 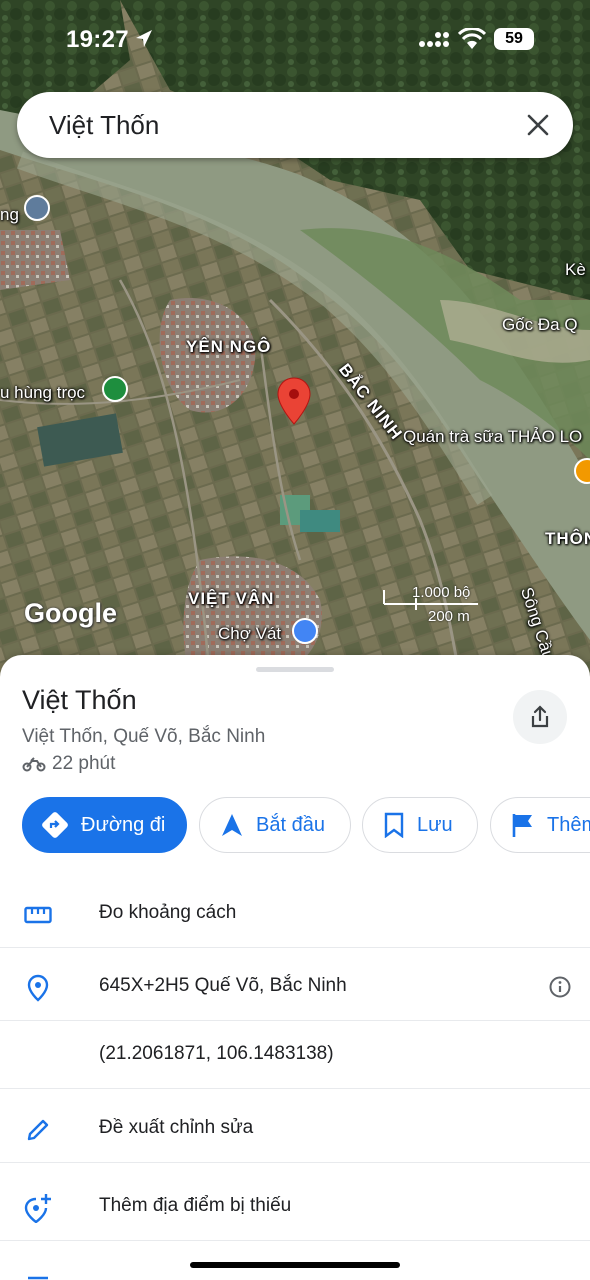 What do you see at coordinates (104, 125) in the screenshot?
I see `search-query: Việt Thốn` at bounding box center [104, 125].